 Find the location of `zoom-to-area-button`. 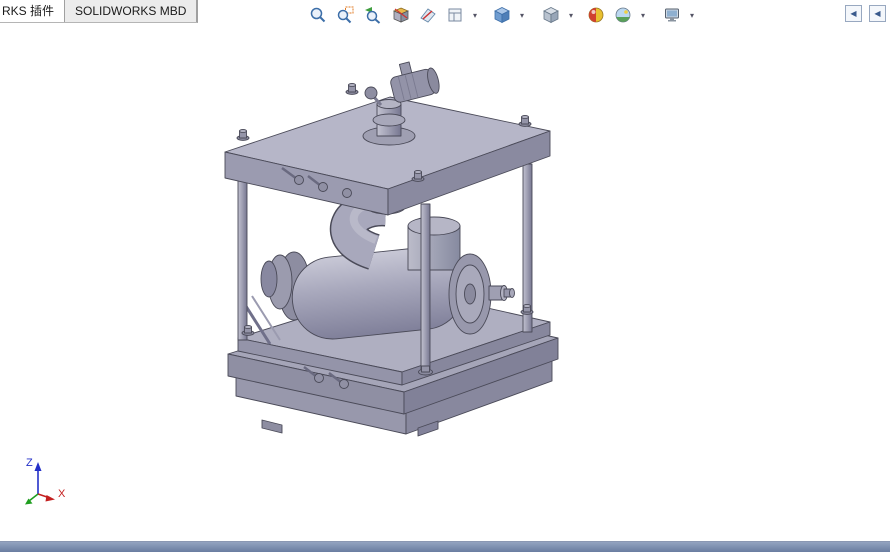

zoom-to-area-button is located at coordinates (345, 15).